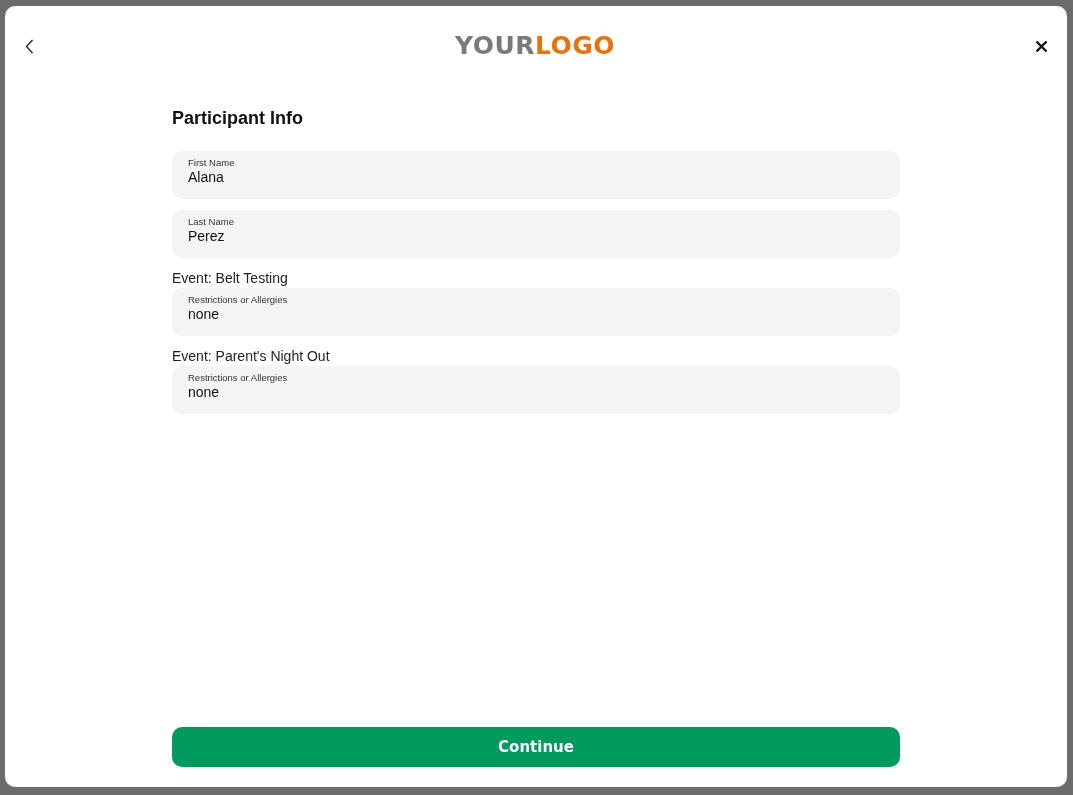 This screenshot has height=795, width=1073. Describe the element at coordinates (237, 118) in the screenshot. I see `section-title: Participant Info` at that location.